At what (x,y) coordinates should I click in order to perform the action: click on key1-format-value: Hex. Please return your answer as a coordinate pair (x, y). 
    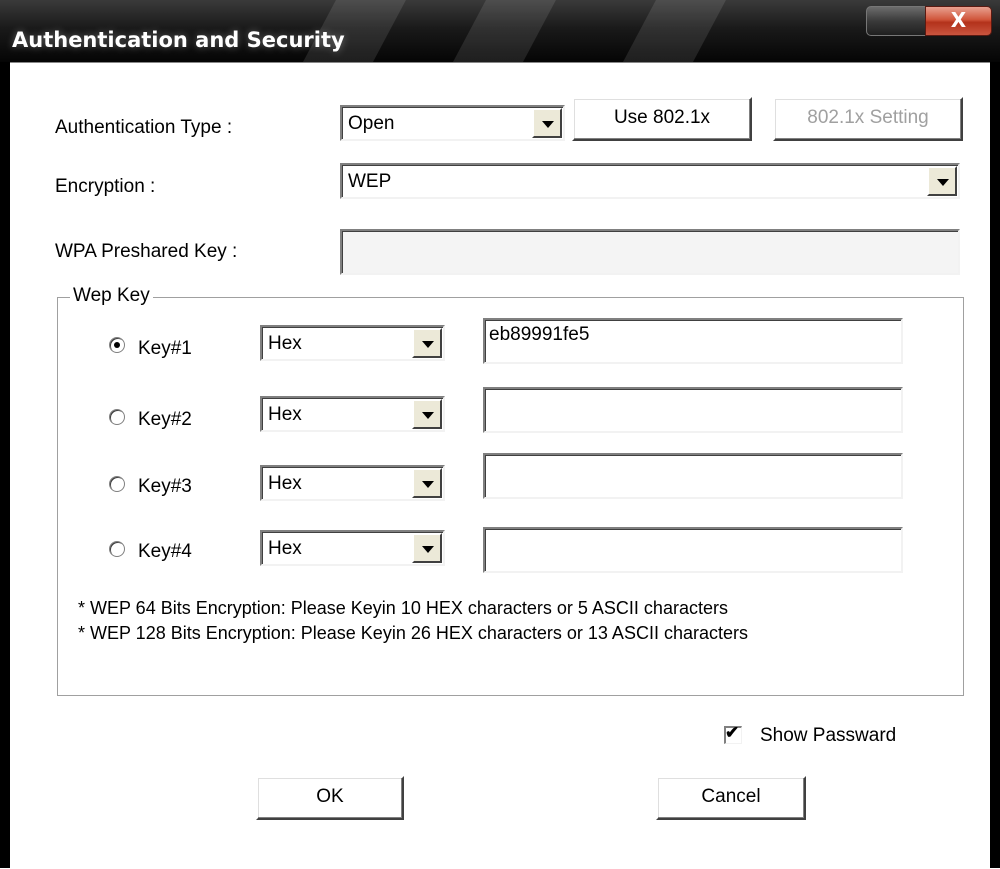
    Looking at the image, I should click on (285, 343).